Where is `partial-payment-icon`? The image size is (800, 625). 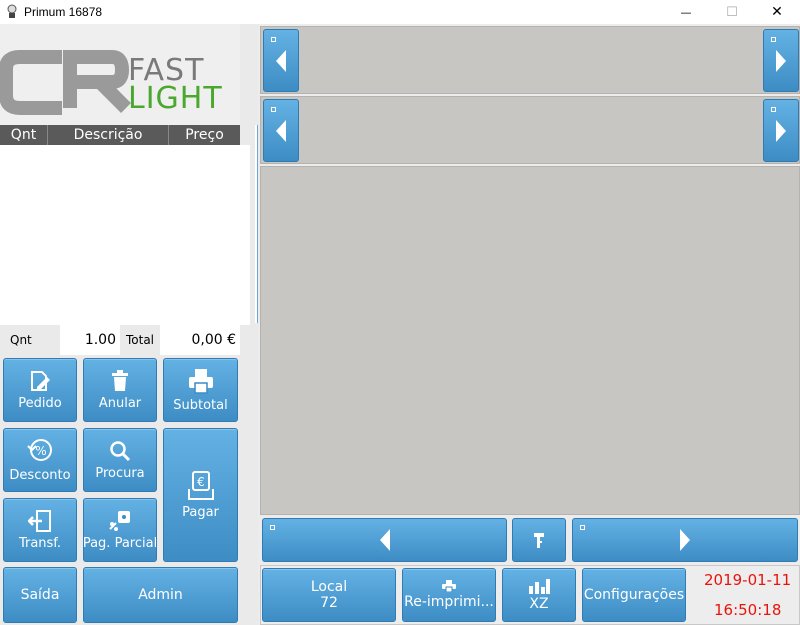 partial-payment-icon is located at coordinates (119, 520).